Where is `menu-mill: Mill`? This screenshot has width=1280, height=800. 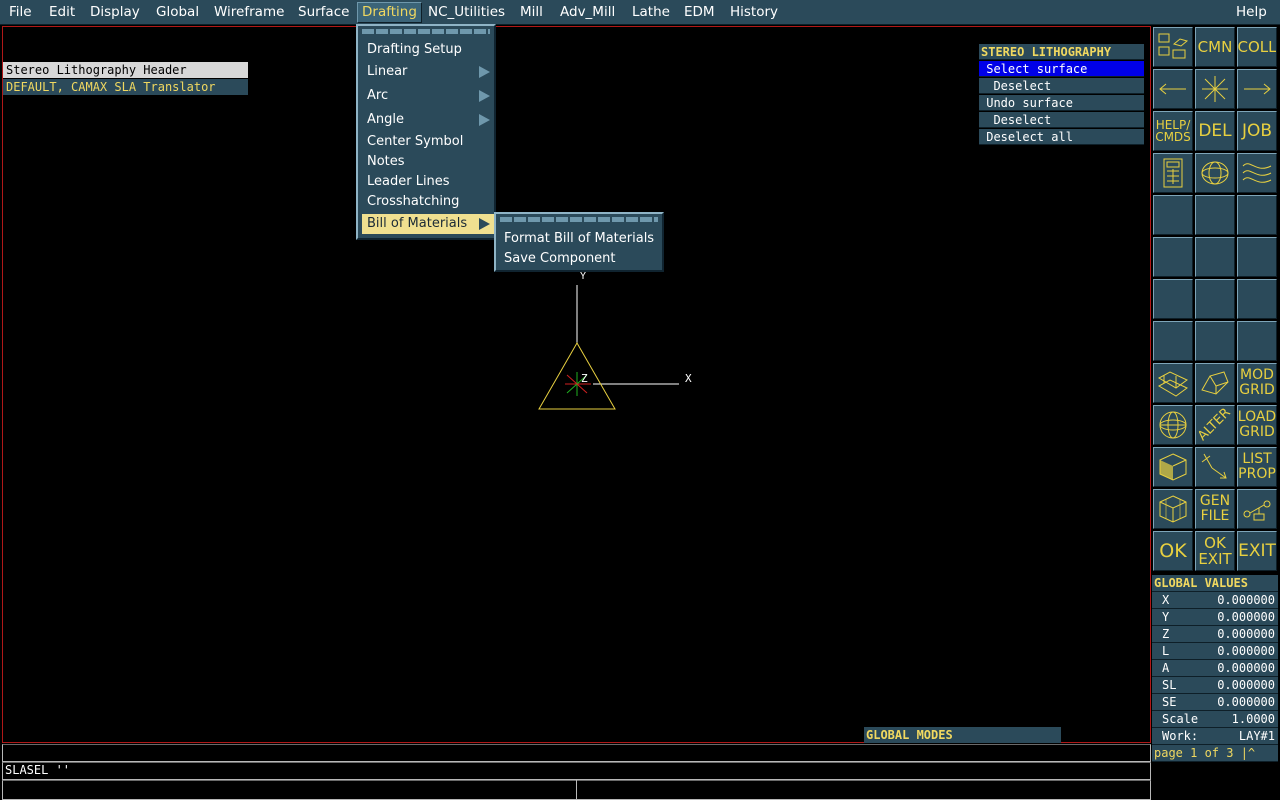 menu-mill: Mill is located at coordinates (531, 12).